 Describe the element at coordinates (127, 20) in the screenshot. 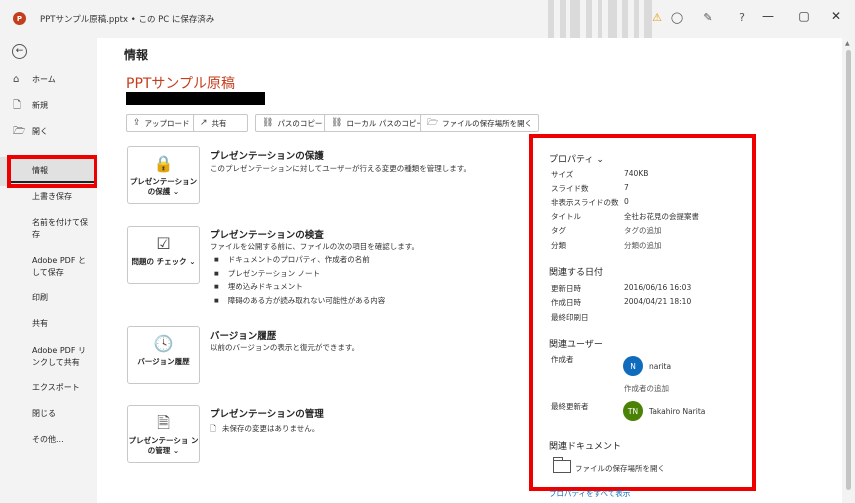

I see `window-title: PPTサンプル原稿.pptx • この PC に保存済み` at that location.